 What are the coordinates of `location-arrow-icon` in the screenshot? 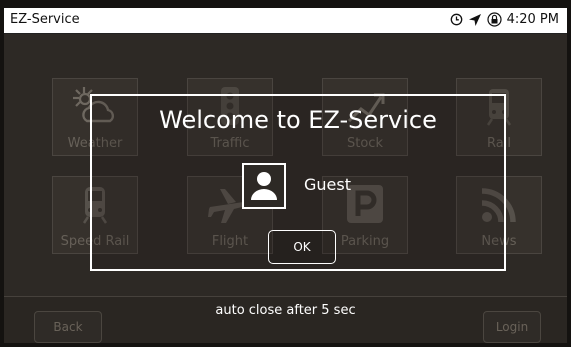 It's located at (475, 20).